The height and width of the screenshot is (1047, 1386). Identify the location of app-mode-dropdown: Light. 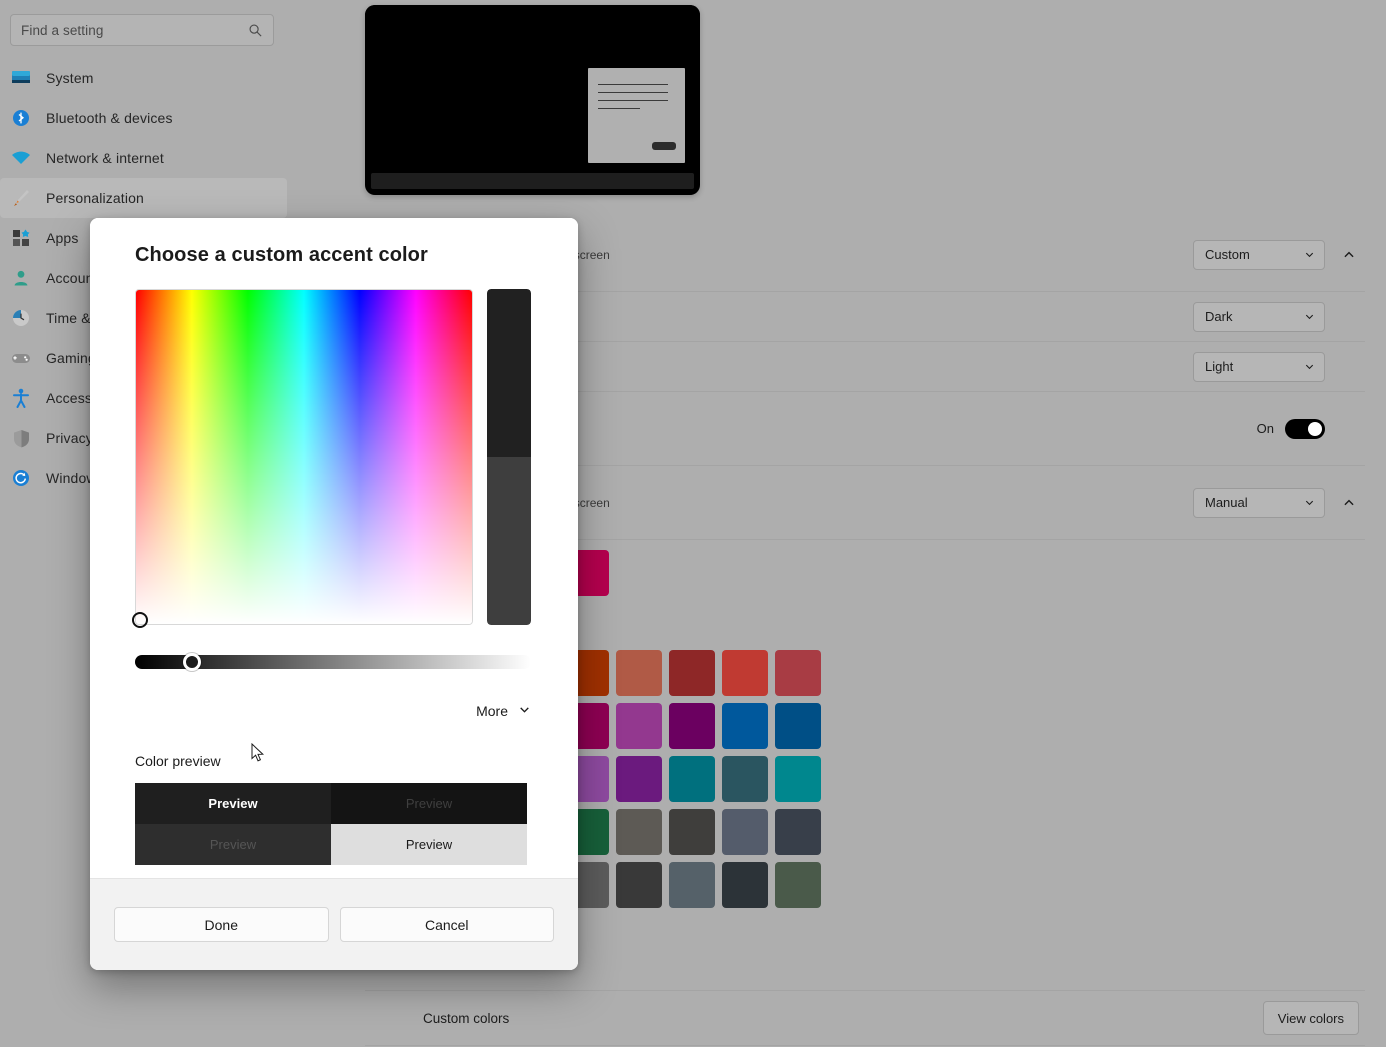
(1259, 366).